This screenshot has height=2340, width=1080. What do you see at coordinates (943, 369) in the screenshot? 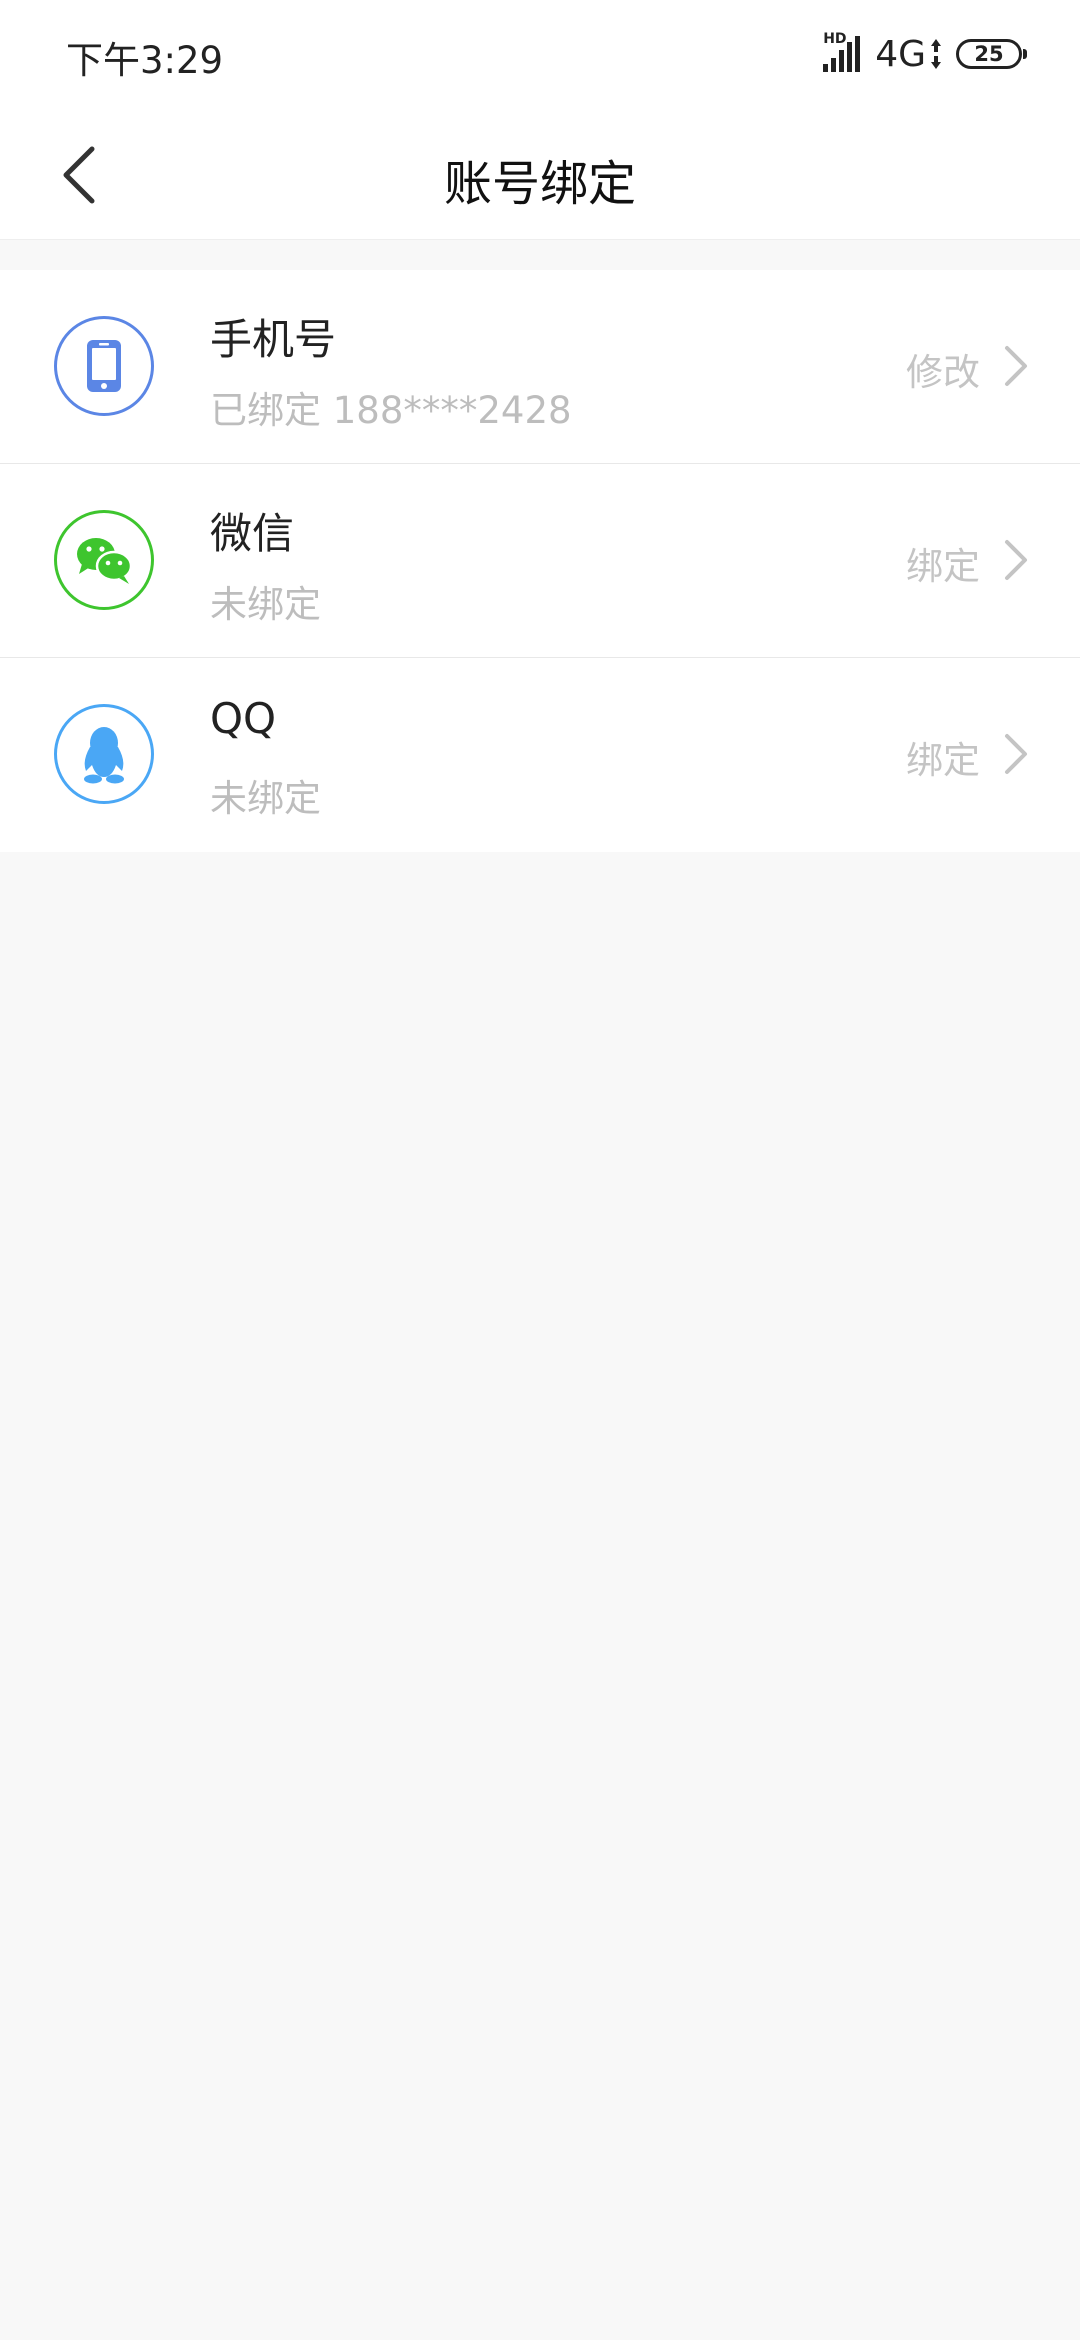
I see `modify-button: 修改` at bounding box center [943, 369].